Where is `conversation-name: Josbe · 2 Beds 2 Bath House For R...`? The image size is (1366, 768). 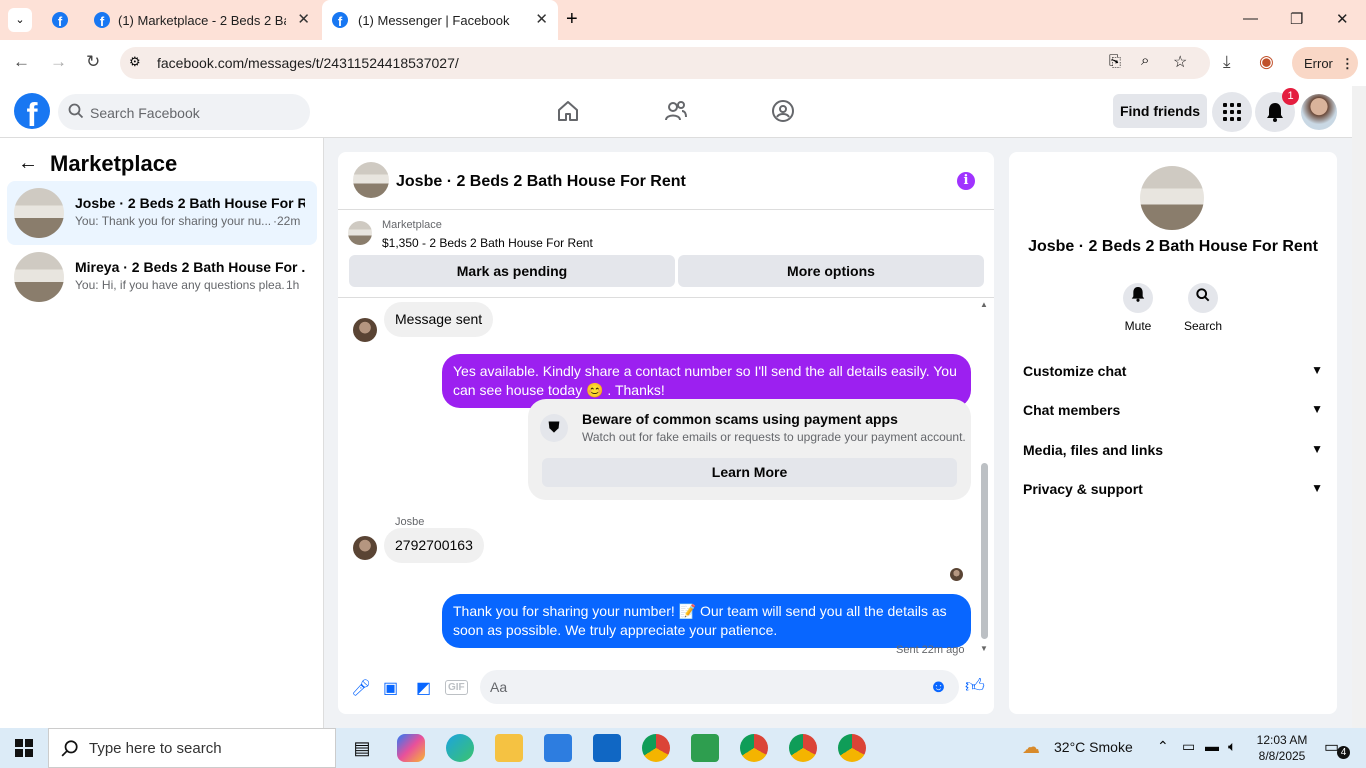 conversation-name: Josbe · 2 Beds 2 Bath House For R... is located at coordinates (190, 203).